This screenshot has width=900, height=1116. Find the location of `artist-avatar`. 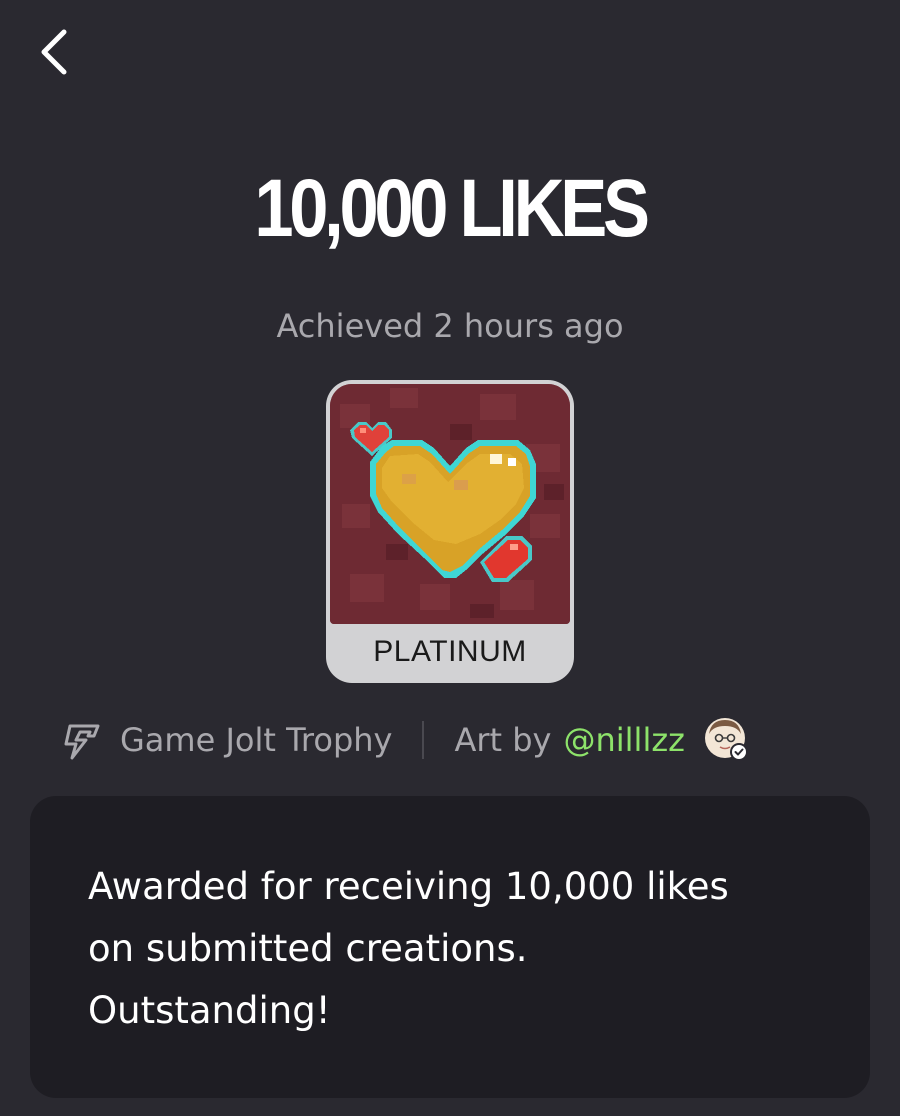

artist-avatar is located at coordinates (727, 740).